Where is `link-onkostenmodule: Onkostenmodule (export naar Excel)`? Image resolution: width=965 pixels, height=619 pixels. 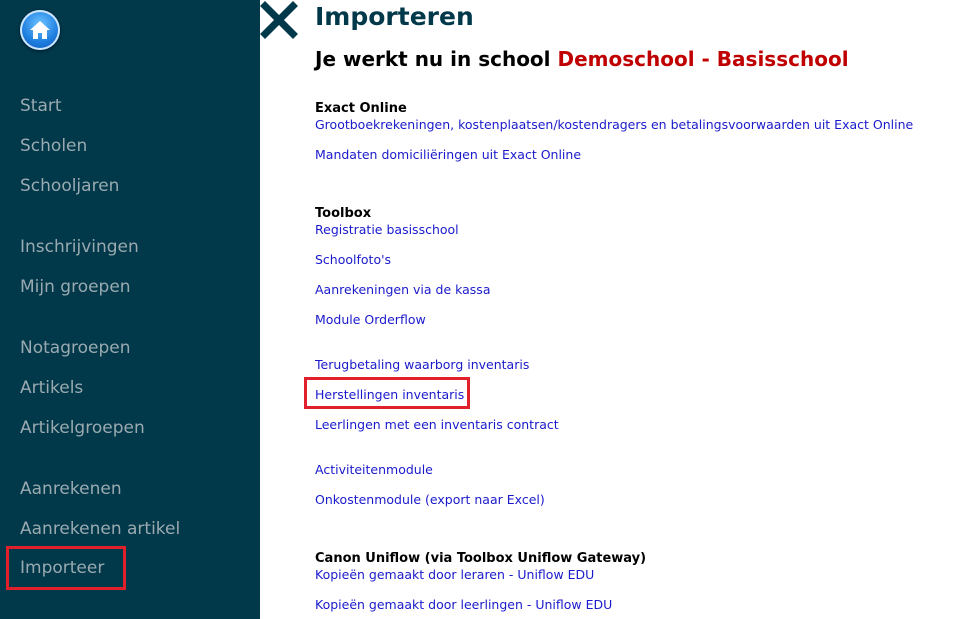 link-onkostenmodule: Onkostenmodule (export naar Excel) is located at coordinates (430, 499).